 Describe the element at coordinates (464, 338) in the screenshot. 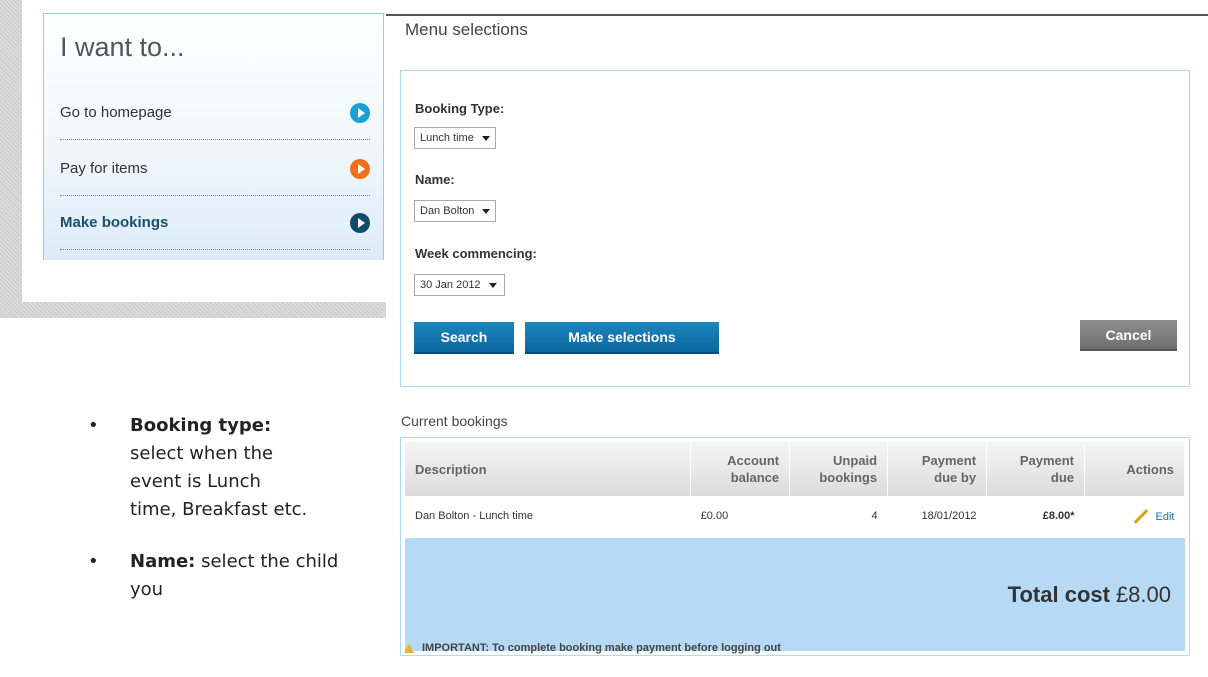

I see `search-button: Search` at that location.